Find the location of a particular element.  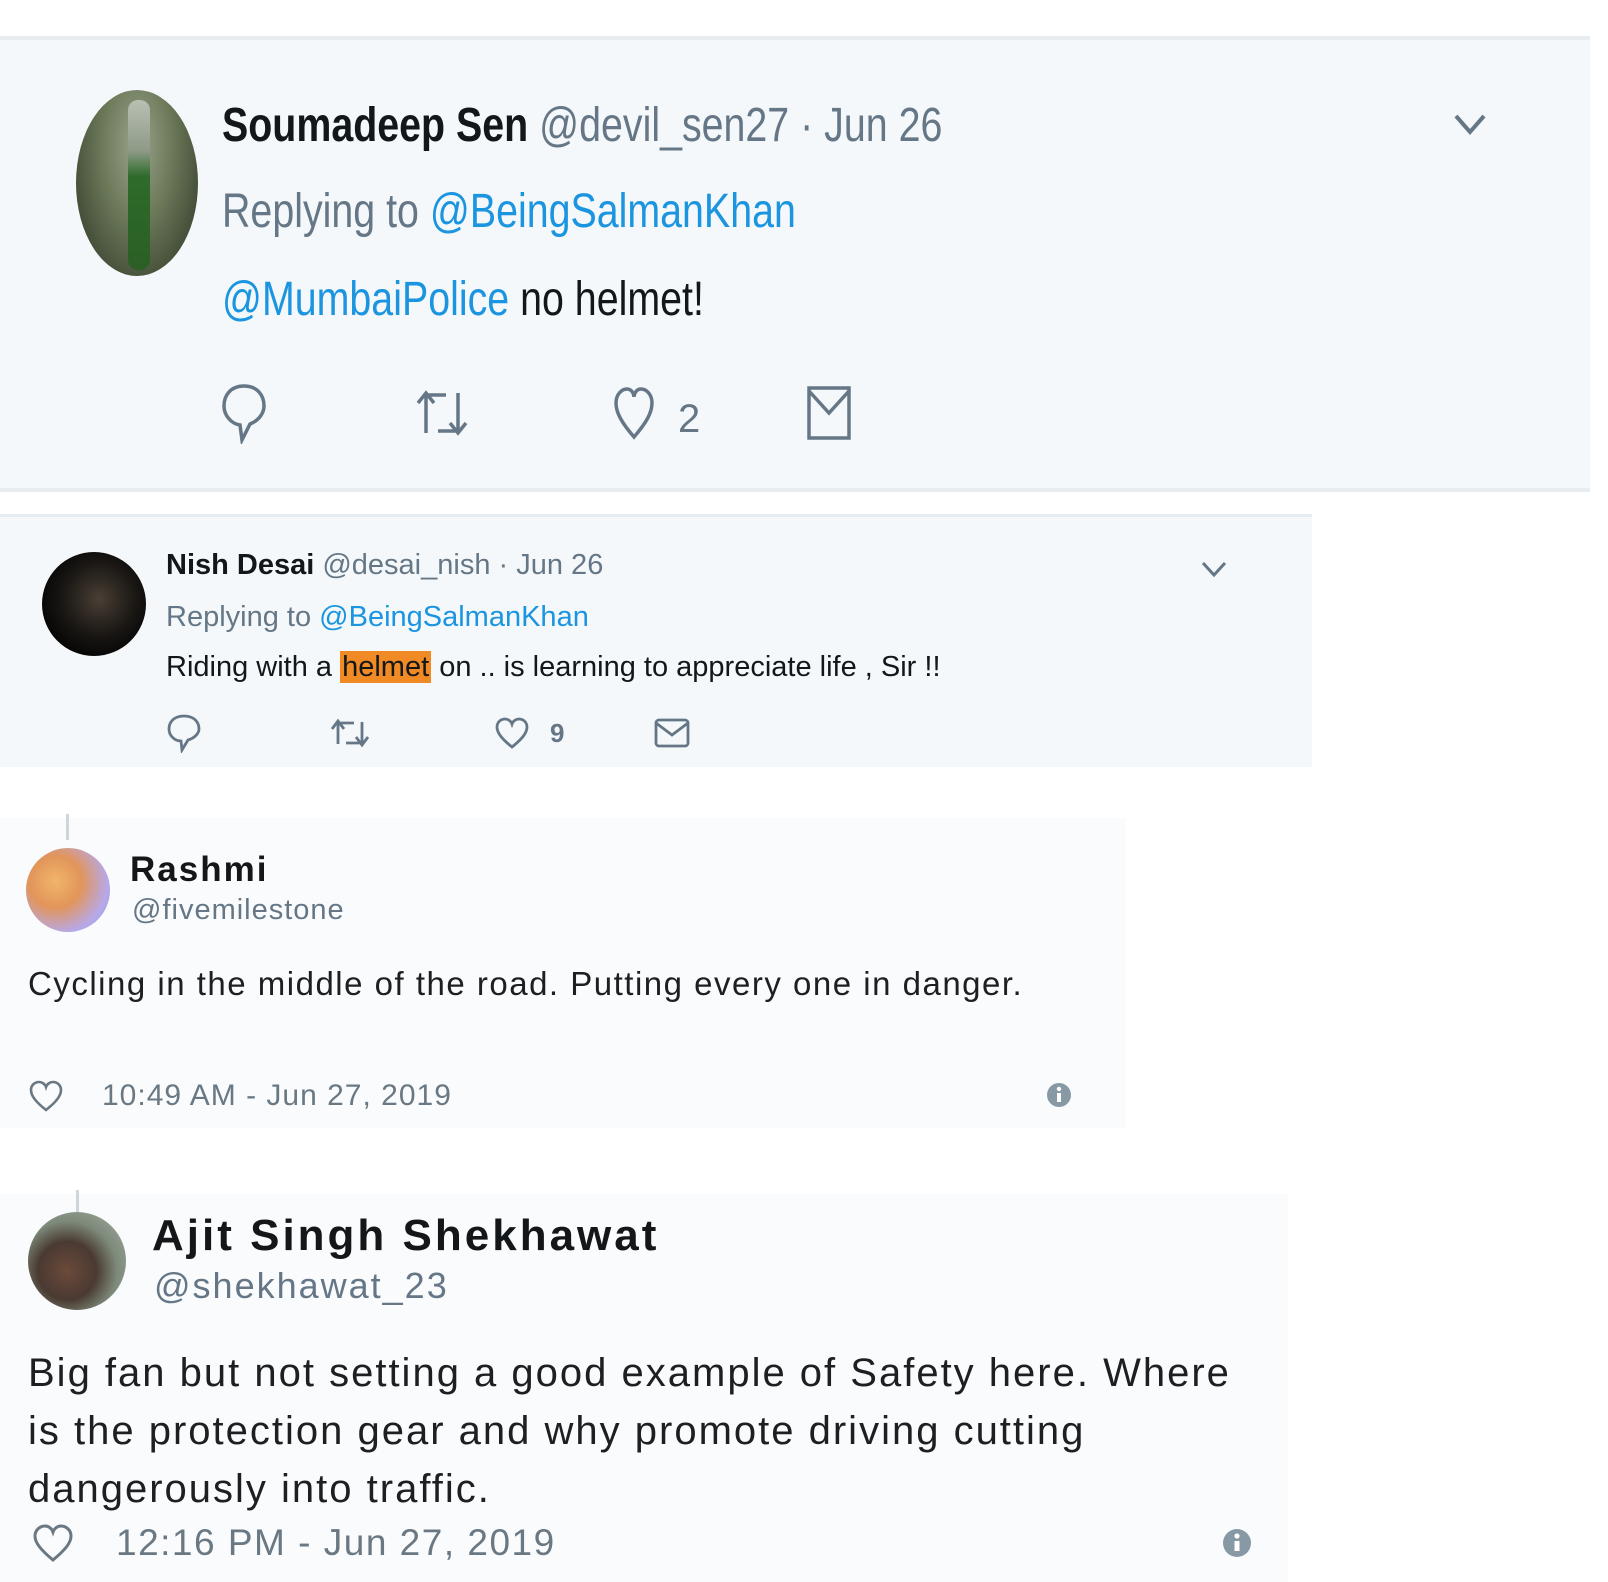

tweet-header: Soumadeep Sen @devil_sen27 · Jun 26 is located at coordinates (582, 126).